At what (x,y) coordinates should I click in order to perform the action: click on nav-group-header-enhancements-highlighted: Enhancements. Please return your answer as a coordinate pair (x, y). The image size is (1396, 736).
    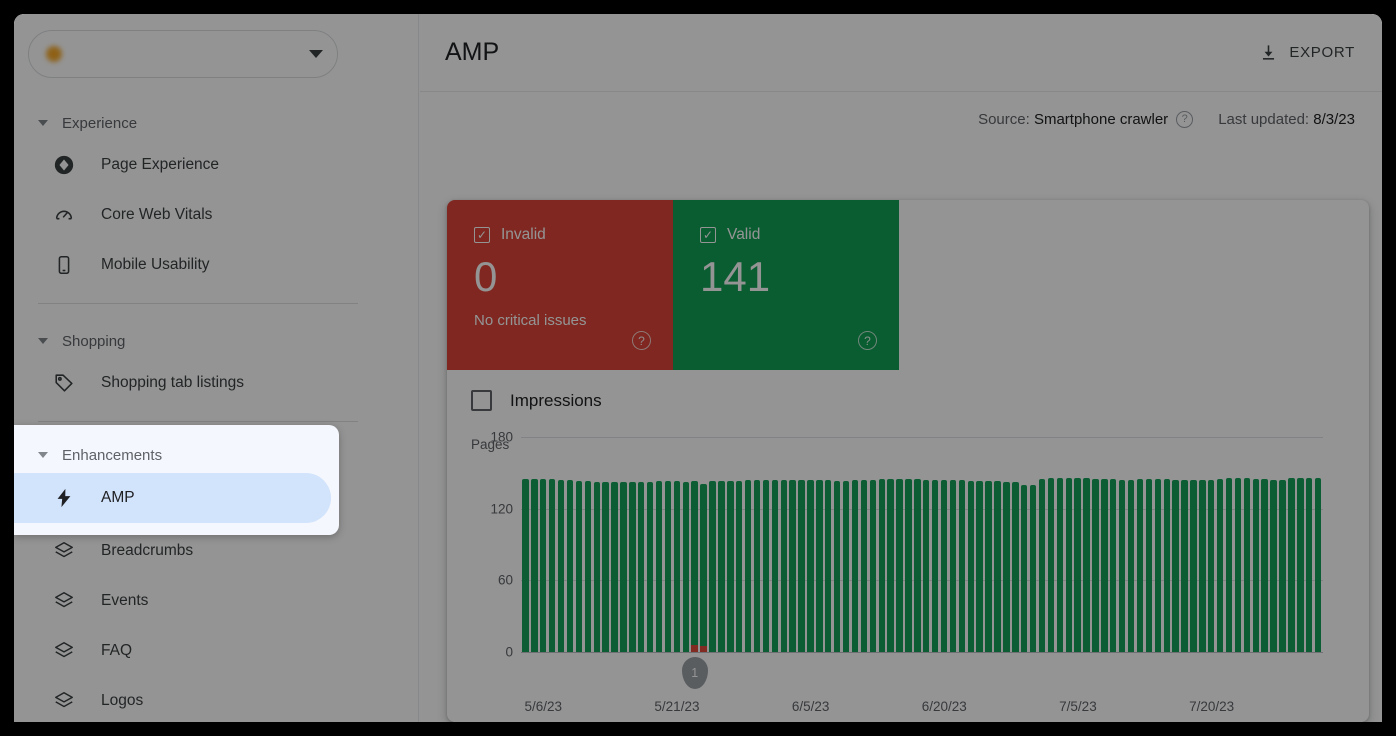
    Looking at the image, I should click on (176, 455).